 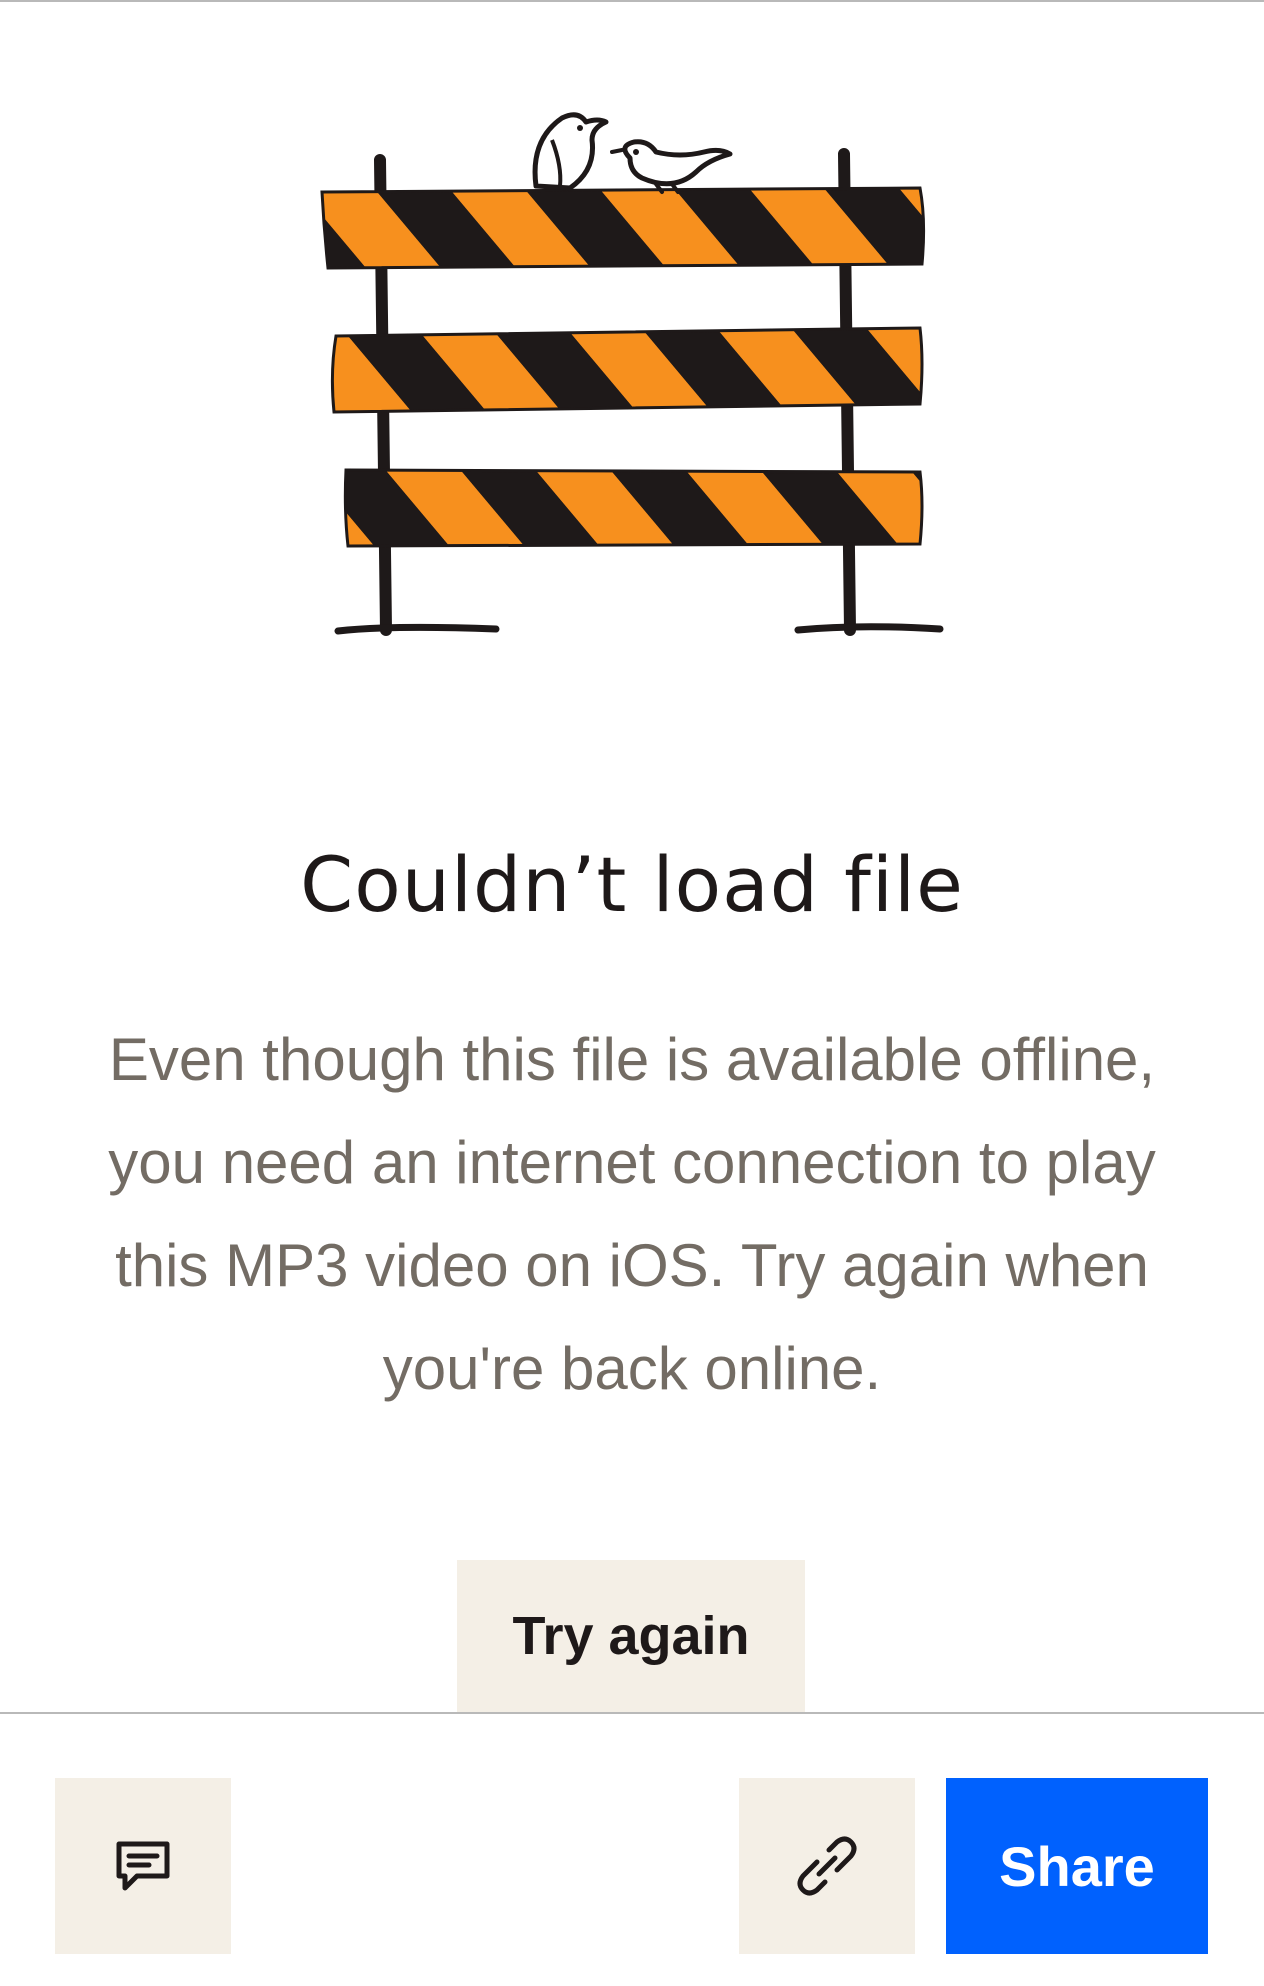 I want to click on bottom-toolbar: Share, so click(x=632, y=1849).